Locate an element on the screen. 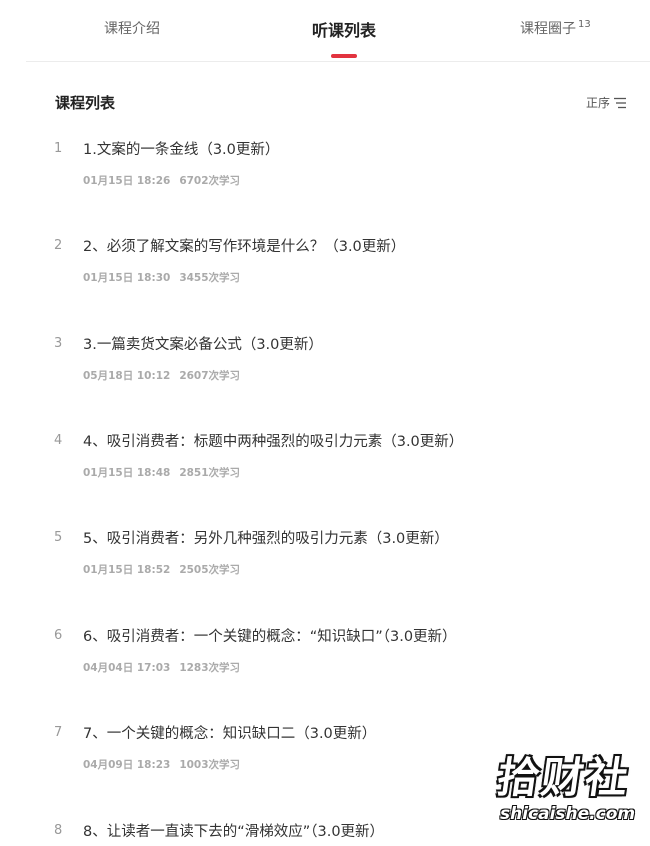 The width and height of the screenshot is (650, 846). sort-order-icon is located at coordinates (620, 102).